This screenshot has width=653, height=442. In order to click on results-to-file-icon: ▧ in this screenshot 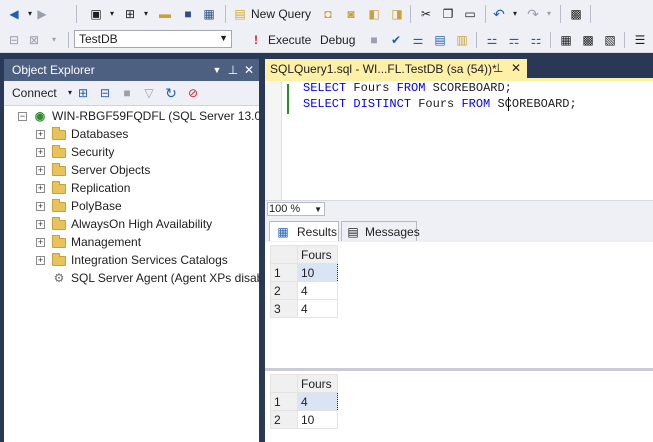, I will do `click(610, 40)`.